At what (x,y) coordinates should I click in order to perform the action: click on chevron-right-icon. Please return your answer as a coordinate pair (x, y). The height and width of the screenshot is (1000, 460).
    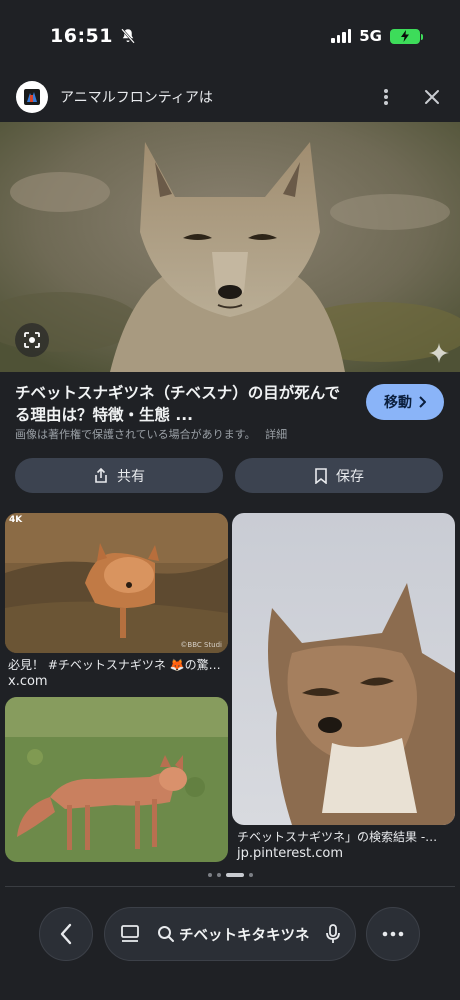
    Looking at the image, I should click on (422, 402).